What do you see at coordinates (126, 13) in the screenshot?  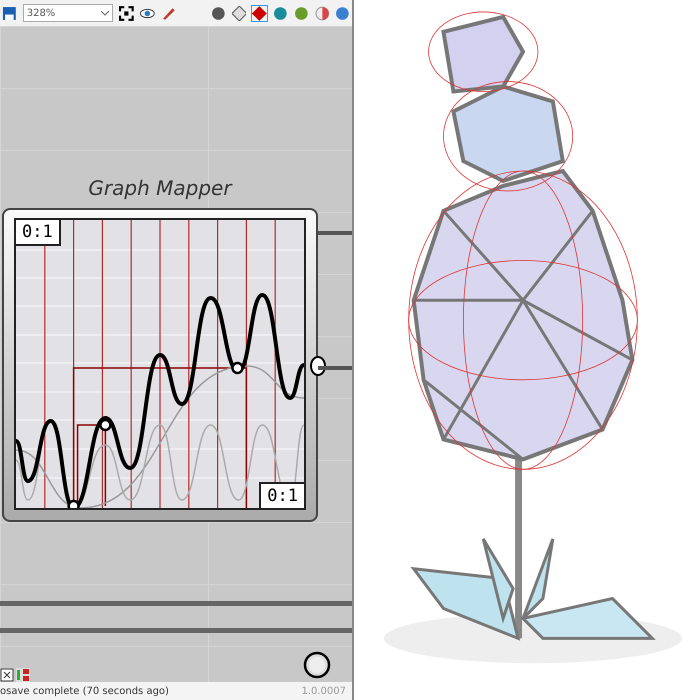 I see `zoom-extents-icon` at bounding box center [126, 13].